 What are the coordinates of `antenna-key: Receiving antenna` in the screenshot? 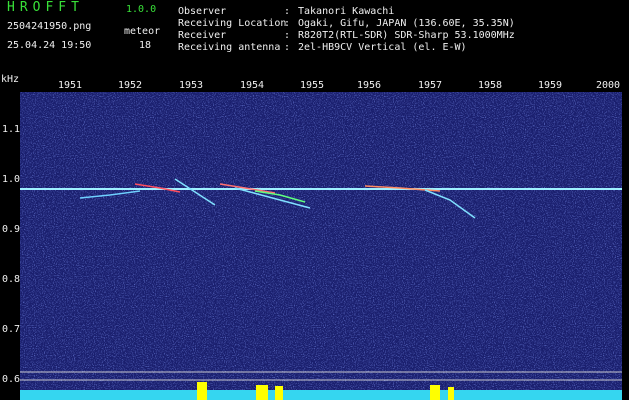 It's located at (229, 47).